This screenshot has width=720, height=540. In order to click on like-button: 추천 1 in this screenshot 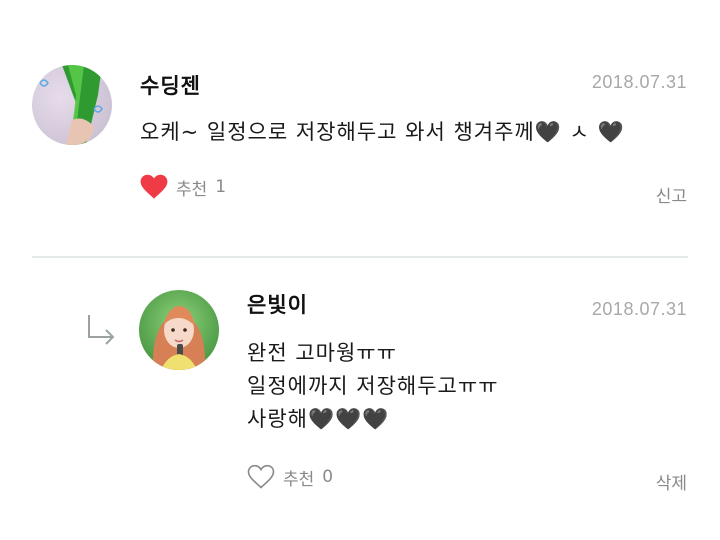, I will do `click(183, 187)`.